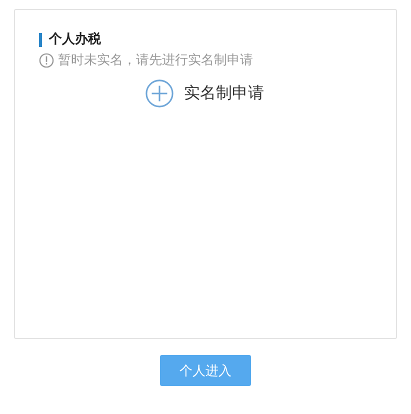  I want to click on warning-icon, so click(46, 60).